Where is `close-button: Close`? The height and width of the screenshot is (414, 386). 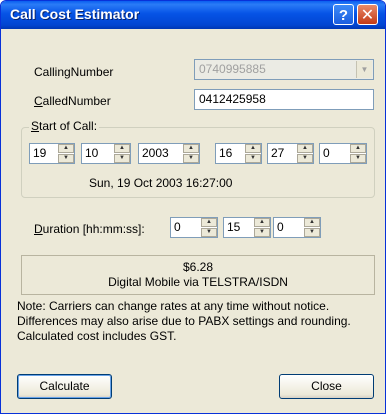
close-button: Close is located at coordinates (326, 386).